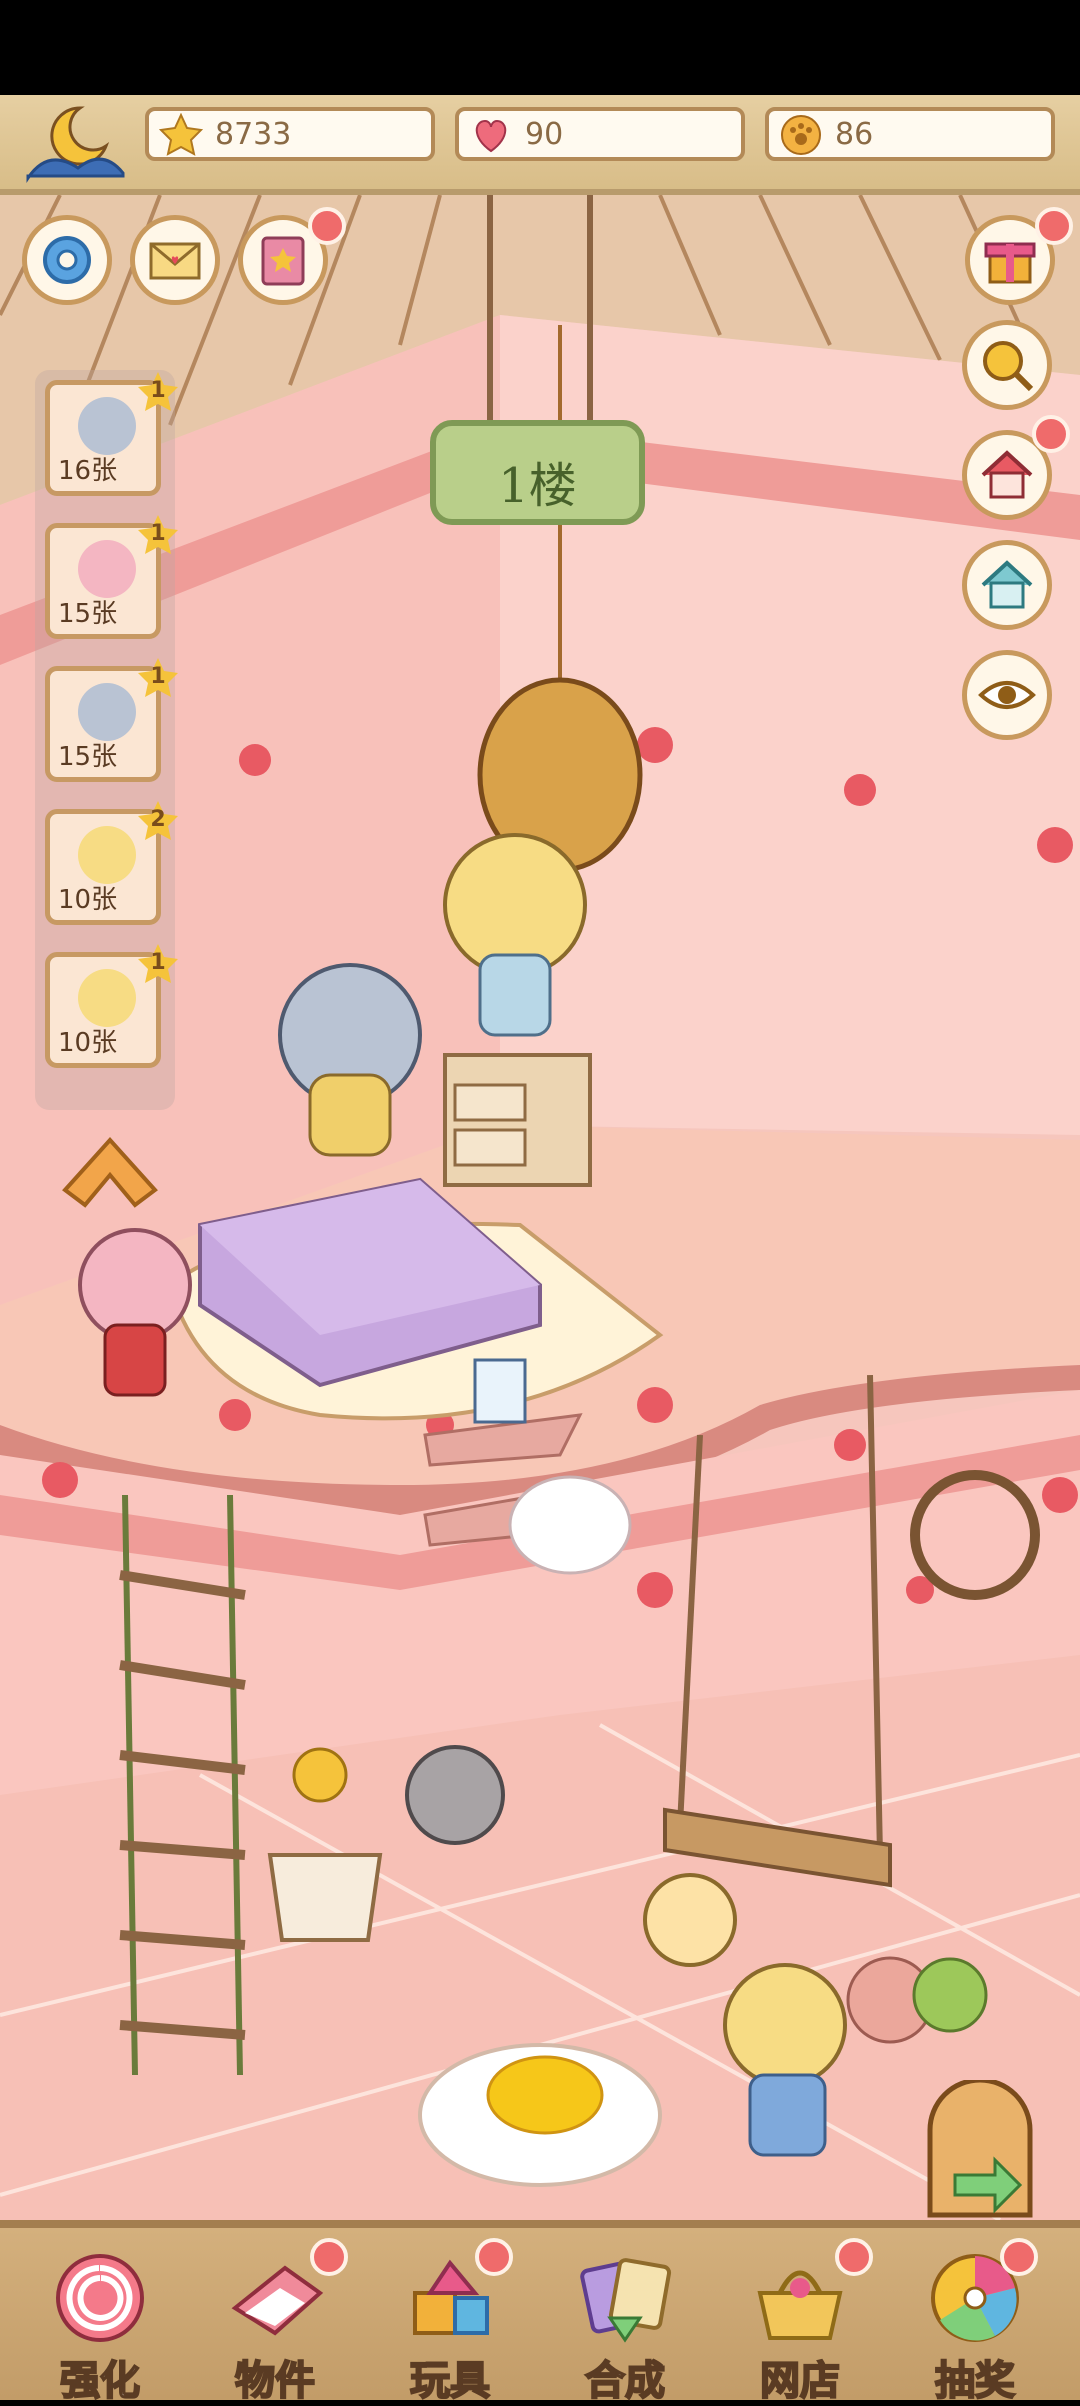 The image size is (1080, 2406). I want to click on house-notification-dot, so click(1051, 434).